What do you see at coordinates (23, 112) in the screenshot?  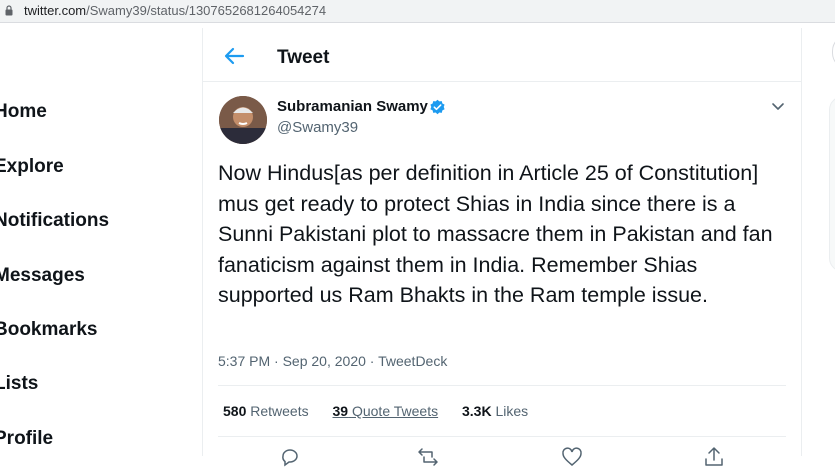 I see `nav-item-home: Home` at bounding box center [23, 112].